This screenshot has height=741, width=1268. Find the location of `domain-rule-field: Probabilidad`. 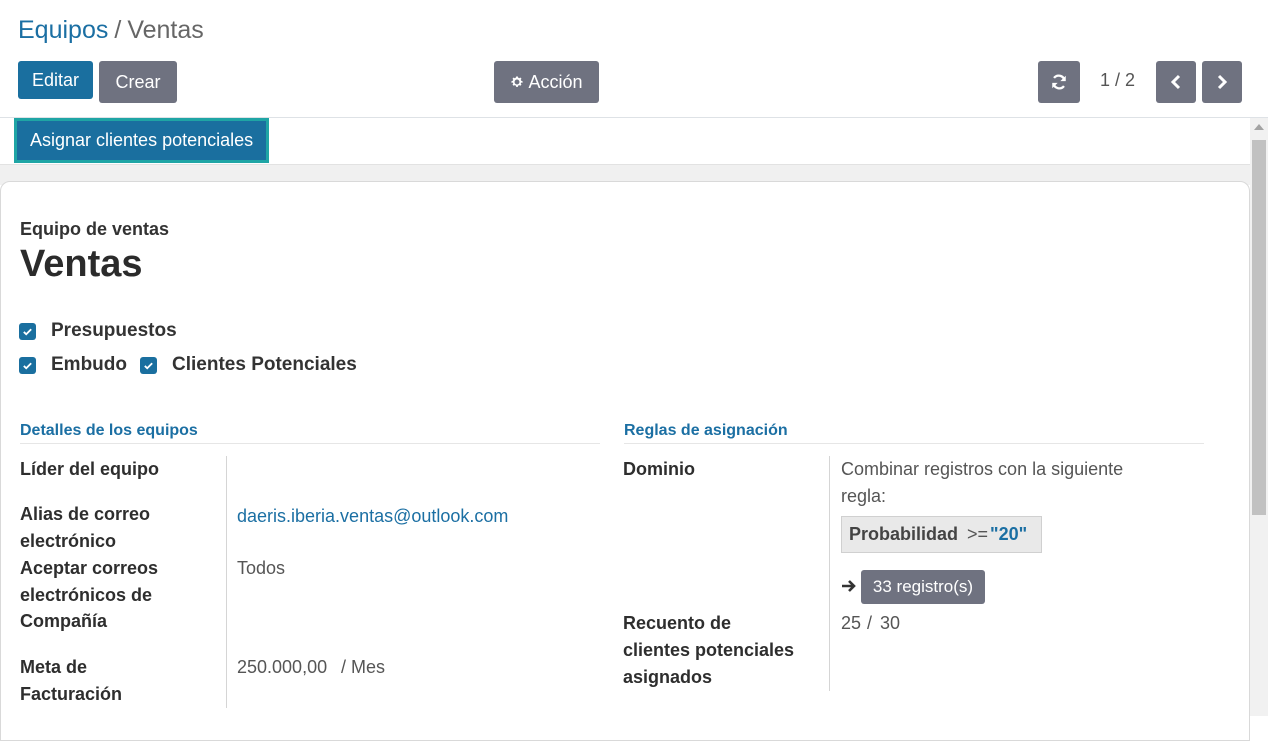

domain-rule-field: Probabilidad is located at coordinates (904, 534).